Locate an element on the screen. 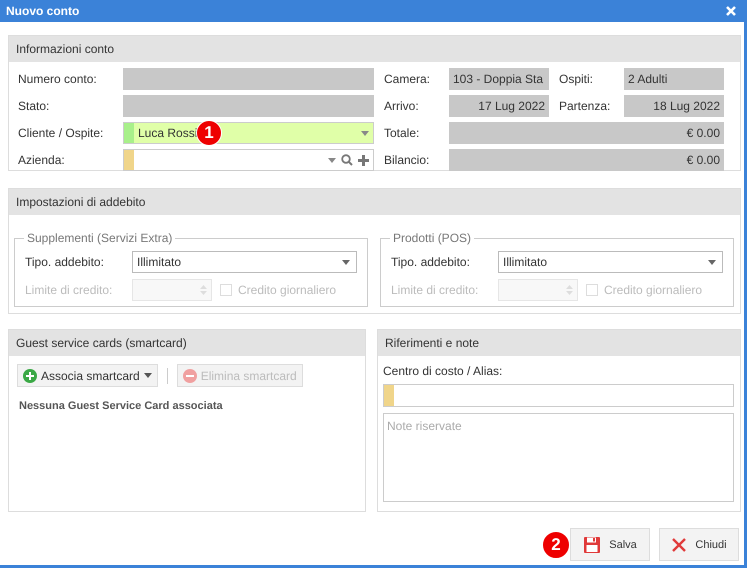  group-title: Prodotti (POS) is located at coordinates (432, 238).